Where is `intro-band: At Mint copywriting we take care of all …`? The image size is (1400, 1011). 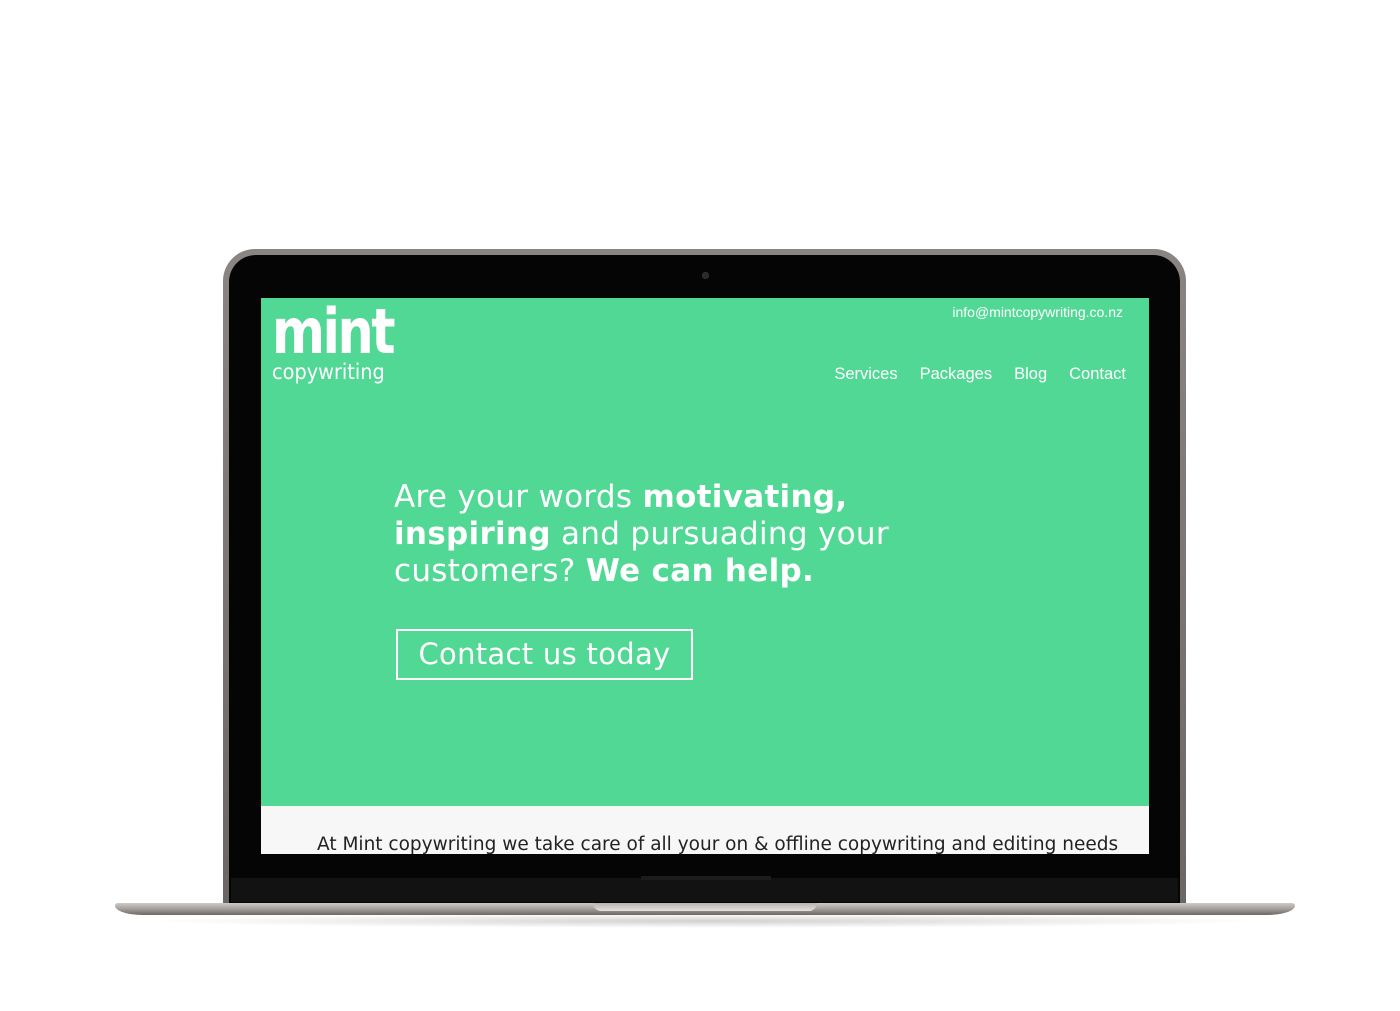
intro-band: At Mint copywriting we take care of all … is located at coordinates (705, 830).